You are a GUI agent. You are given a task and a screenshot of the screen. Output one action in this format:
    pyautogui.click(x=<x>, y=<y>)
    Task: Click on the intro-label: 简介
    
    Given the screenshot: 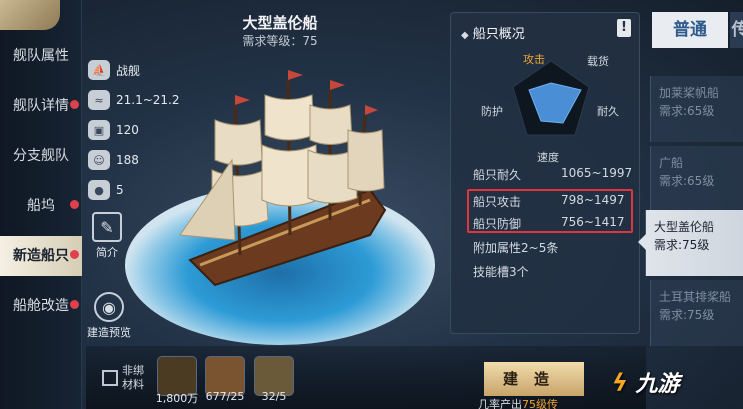 What is the action you would take?
    pyautogui.click(x=107, y=252)
    